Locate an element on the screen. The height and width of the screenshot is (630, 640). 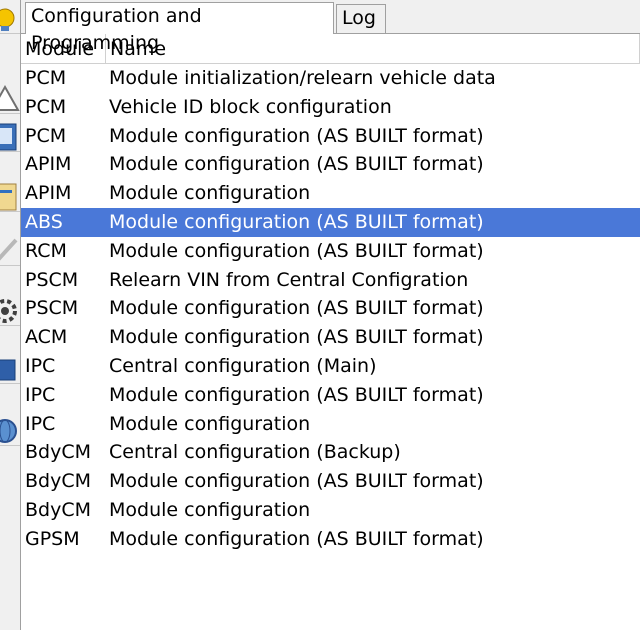
row-module: GPSM is located at coordinates (52, 538).